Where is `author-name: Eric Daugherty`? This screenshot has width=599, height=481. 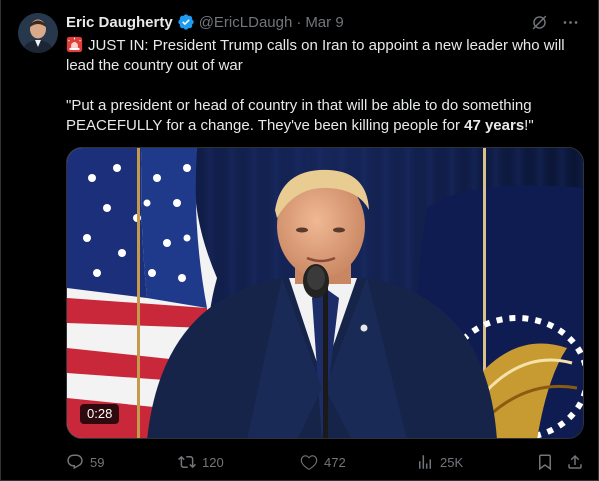 author-name: Eric Daugherty is located at coordinates (119, 22).